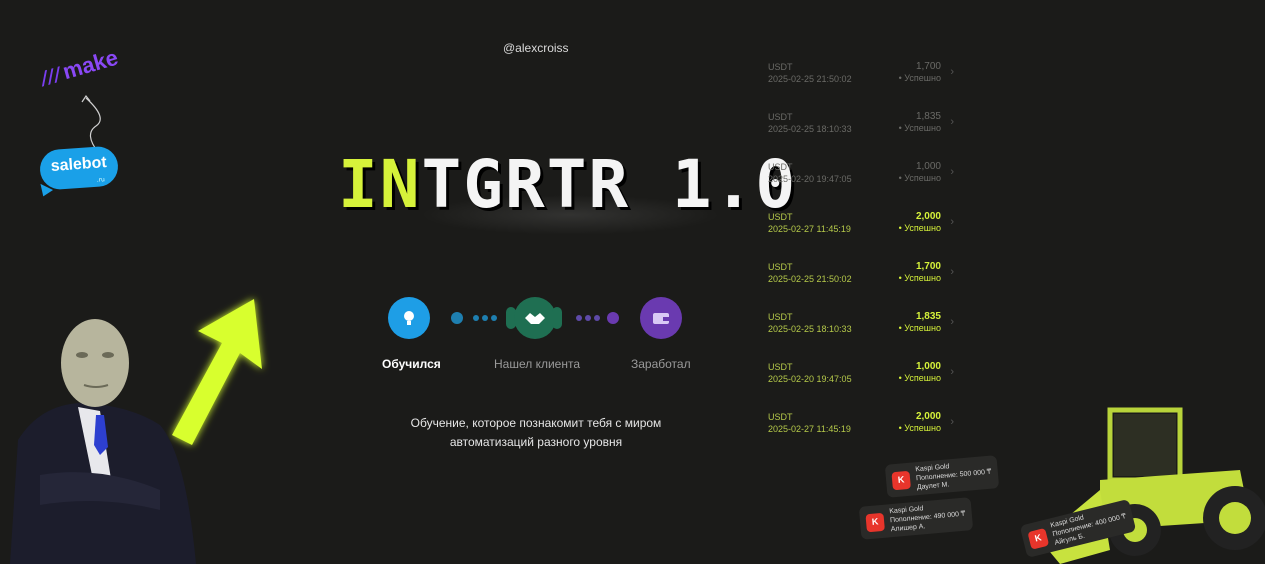 The image size is (1265, 564). I want to click on salebot-logo-text: salebot, so click(79, 164).